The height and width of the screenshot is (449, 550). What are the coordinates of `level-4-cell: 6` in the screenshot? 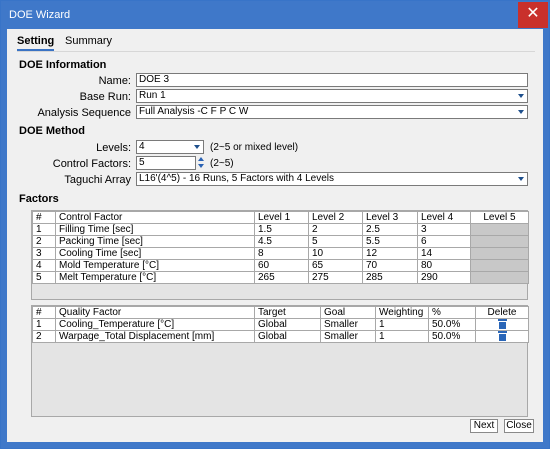 It's located at (444, 241).